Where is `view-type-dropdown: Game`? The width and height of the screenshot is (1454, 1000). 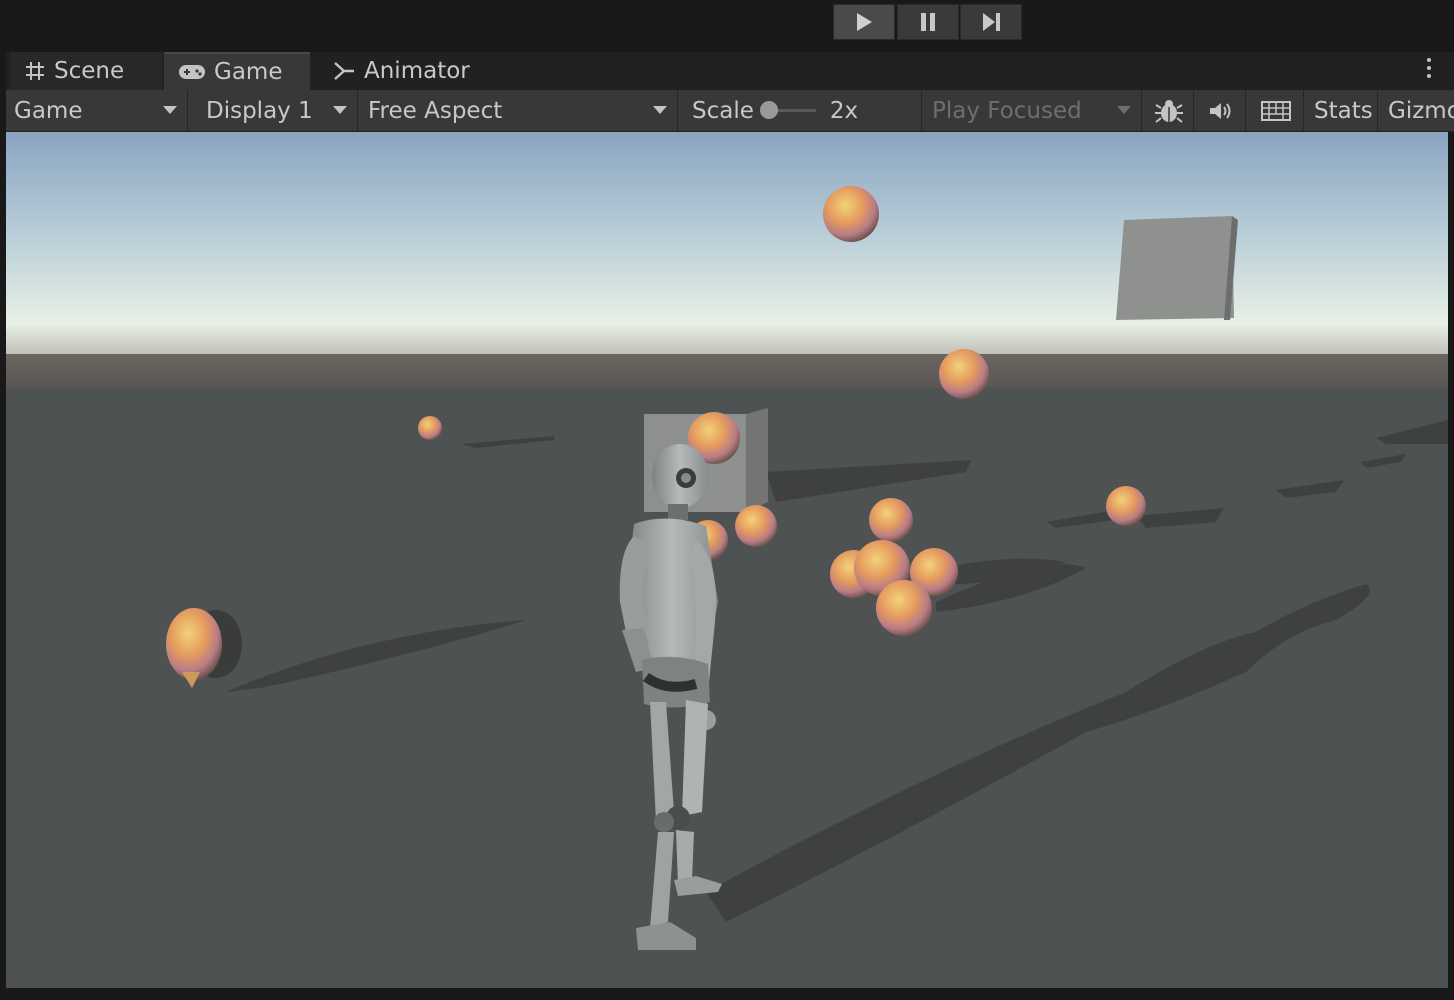 view-type-dropdown: Game is located at coordinates (97, 110).